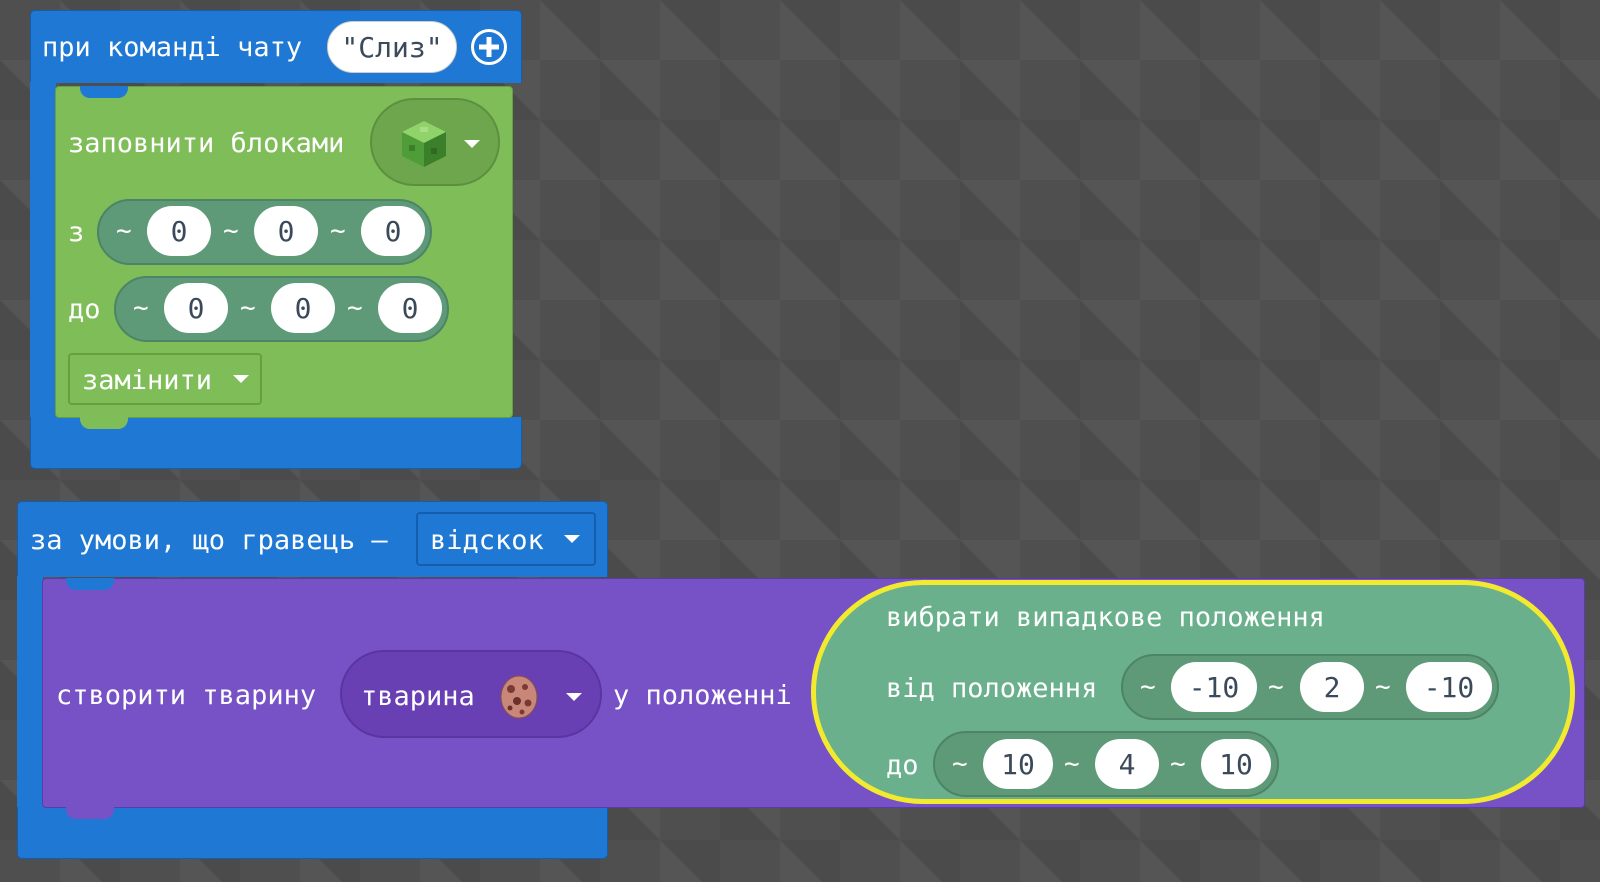 This screenshot has height=882, width=1600. Describe the element at coordinates (393, 231) in the screenshot. I see `from-z-input: 0` at that location.